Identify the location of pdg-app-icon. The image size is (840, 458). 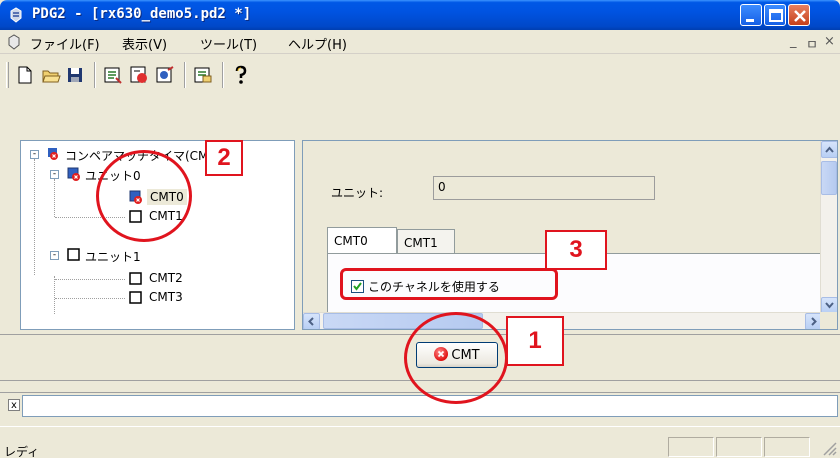
(16, 15).